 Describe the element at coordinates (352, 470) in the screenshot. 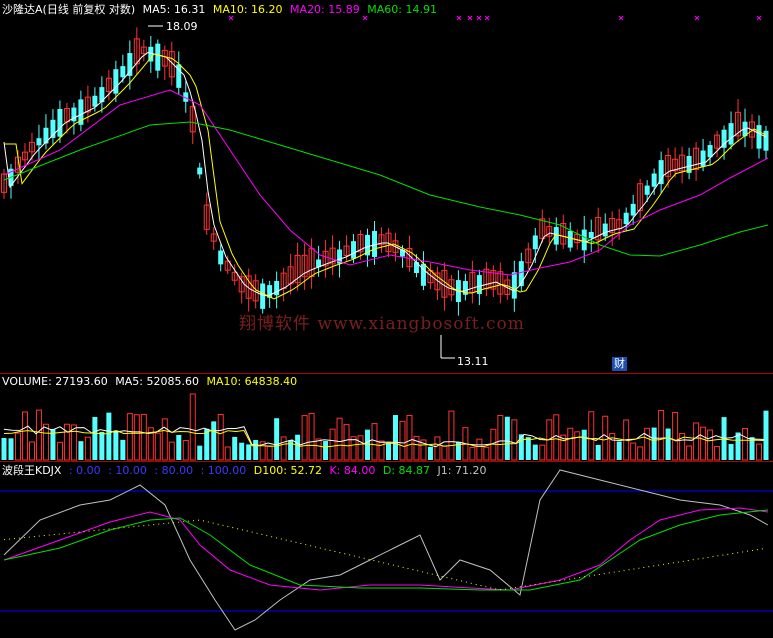

I see `kdj-k: K: 84.00` at that location.